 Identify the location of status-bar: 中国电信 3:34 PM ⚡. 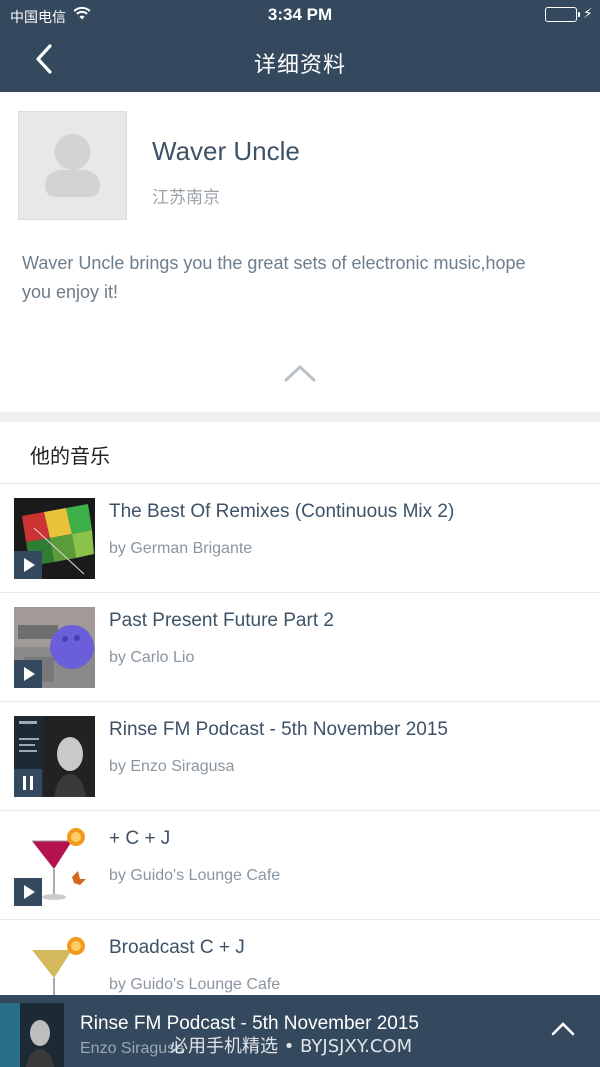
(300, 16).